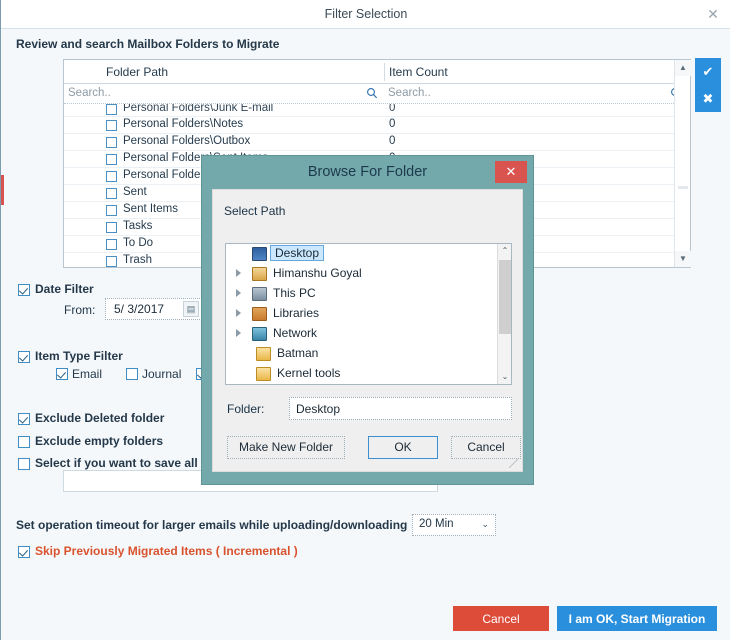  What do you see at coordinates (513, 463) in the screenshot?
I see `resize-grip` at bounding box center [513, 463].